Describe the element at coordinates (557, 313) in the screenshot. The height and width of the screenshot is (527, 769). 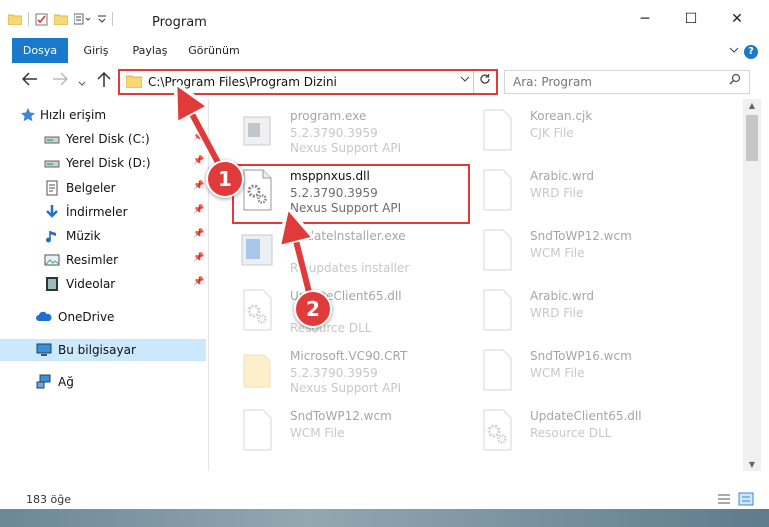
I see `file-type: WRD File` at that location.